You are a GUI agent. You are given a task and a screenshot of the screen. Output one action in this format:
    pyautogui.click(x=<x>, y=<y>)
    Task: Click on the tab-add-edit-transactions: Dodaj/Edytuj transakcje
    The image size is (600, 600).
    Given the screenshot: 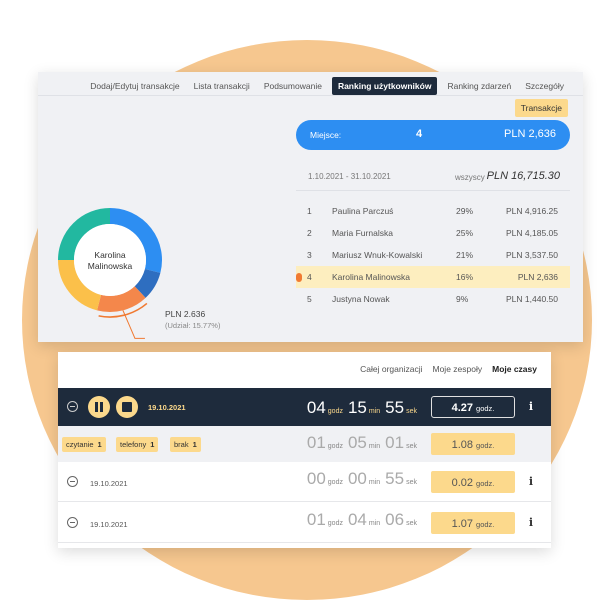 What is the action you would take?
    pyautogui.click(x=134, y=86)
    